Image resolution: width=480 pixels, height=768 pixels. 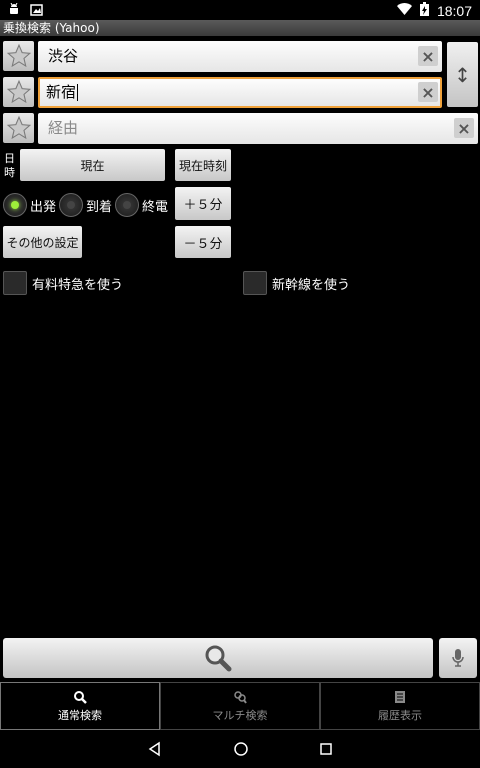 I want to click on history-icon, so click(x=400, y=696).